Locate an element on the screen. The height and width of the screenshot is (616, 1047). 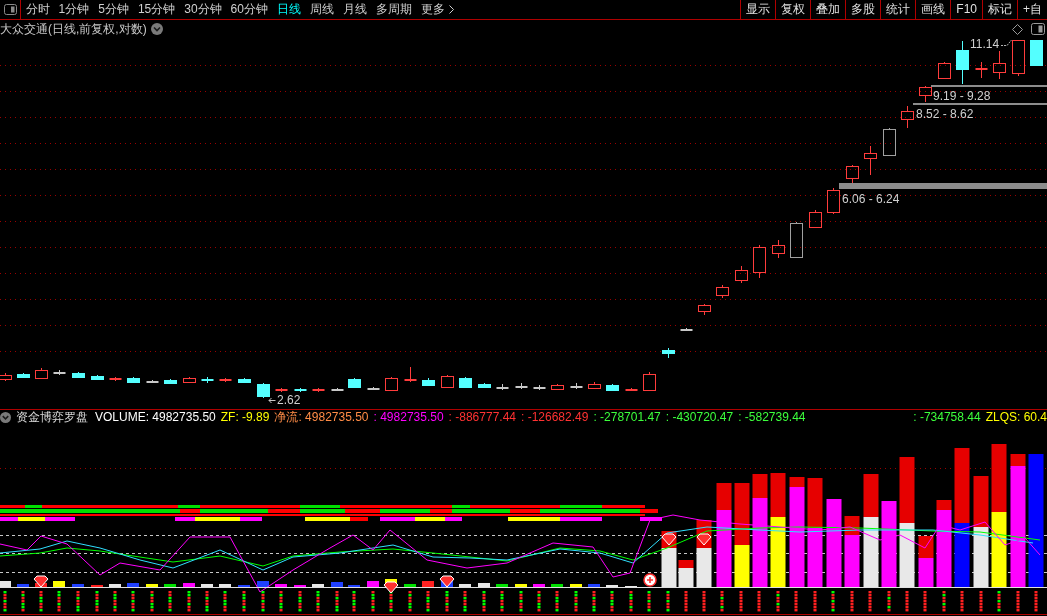
toolbar-button: +自 is located at coordinates (1032, 9).